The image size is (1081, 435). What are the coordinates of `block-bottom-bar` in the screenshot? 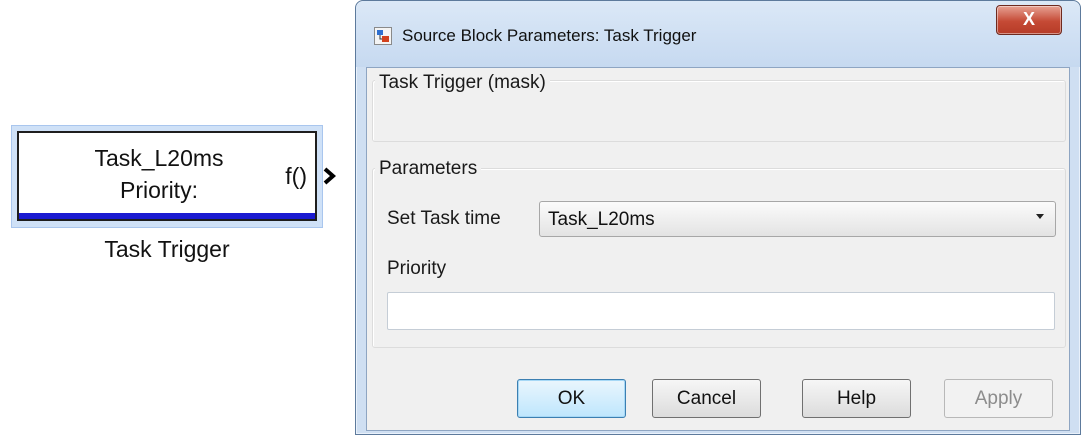 It's located at (167, 216).